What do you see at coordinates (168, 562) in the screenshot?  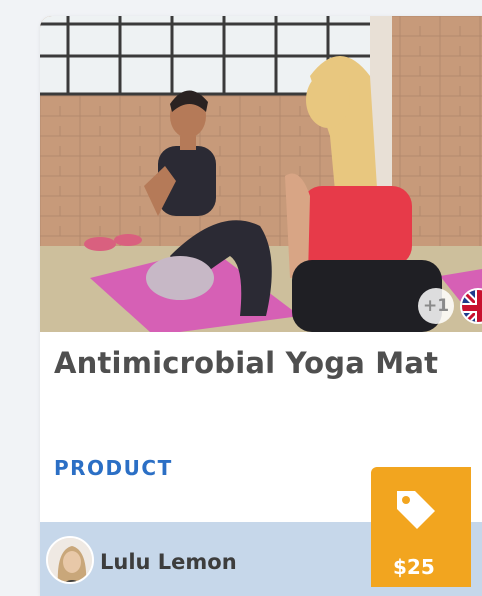 I see `author-name: Lulu Lemon` at bounding box center [168, 562].